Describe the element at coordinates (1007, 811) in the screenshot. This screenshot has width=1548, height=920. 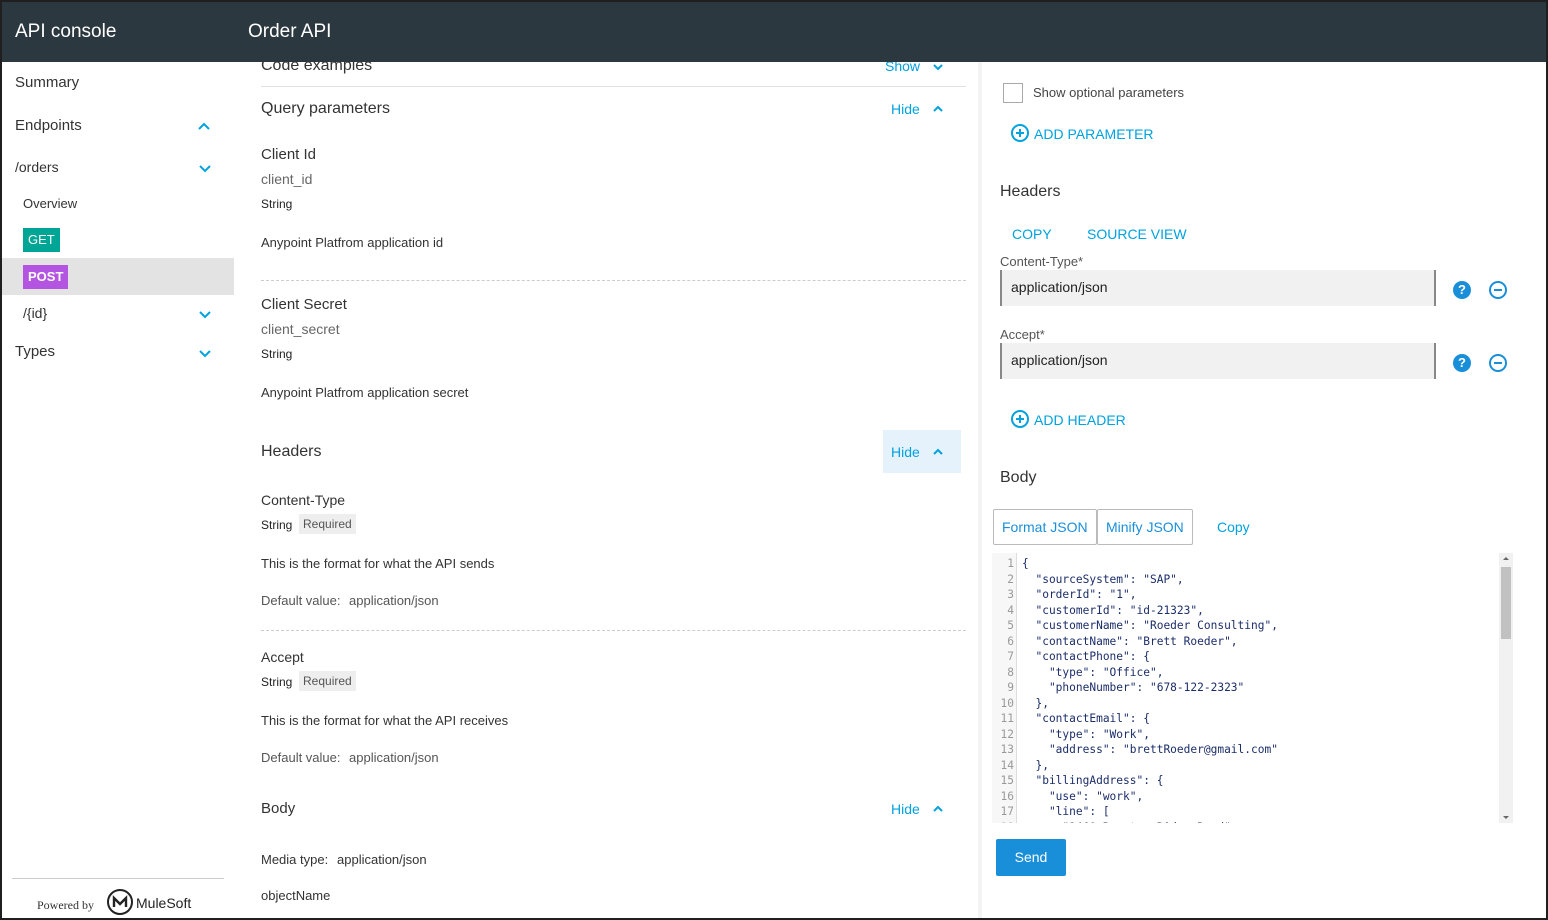
I see `line-number: 17` at that location.